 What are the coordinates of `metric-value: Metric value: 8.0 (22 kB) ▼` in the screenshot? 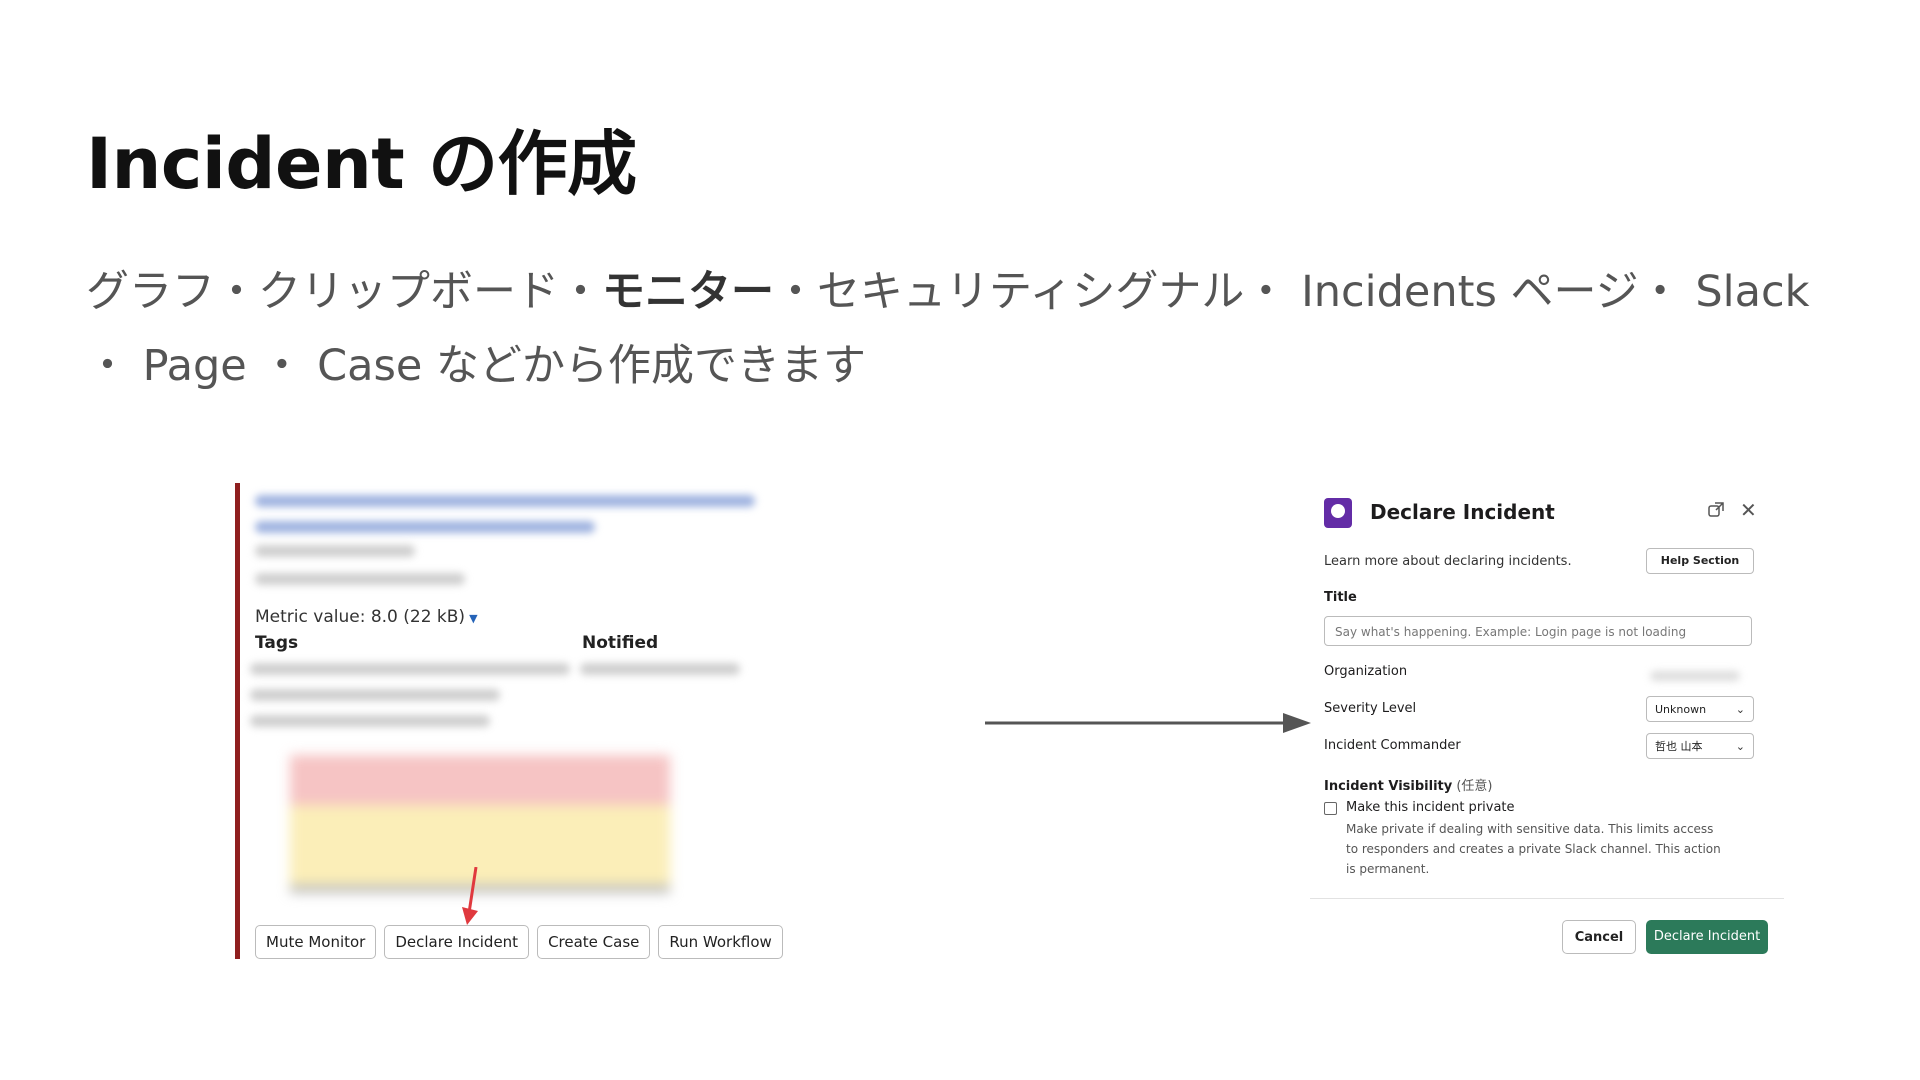 It's located at (366, 617).